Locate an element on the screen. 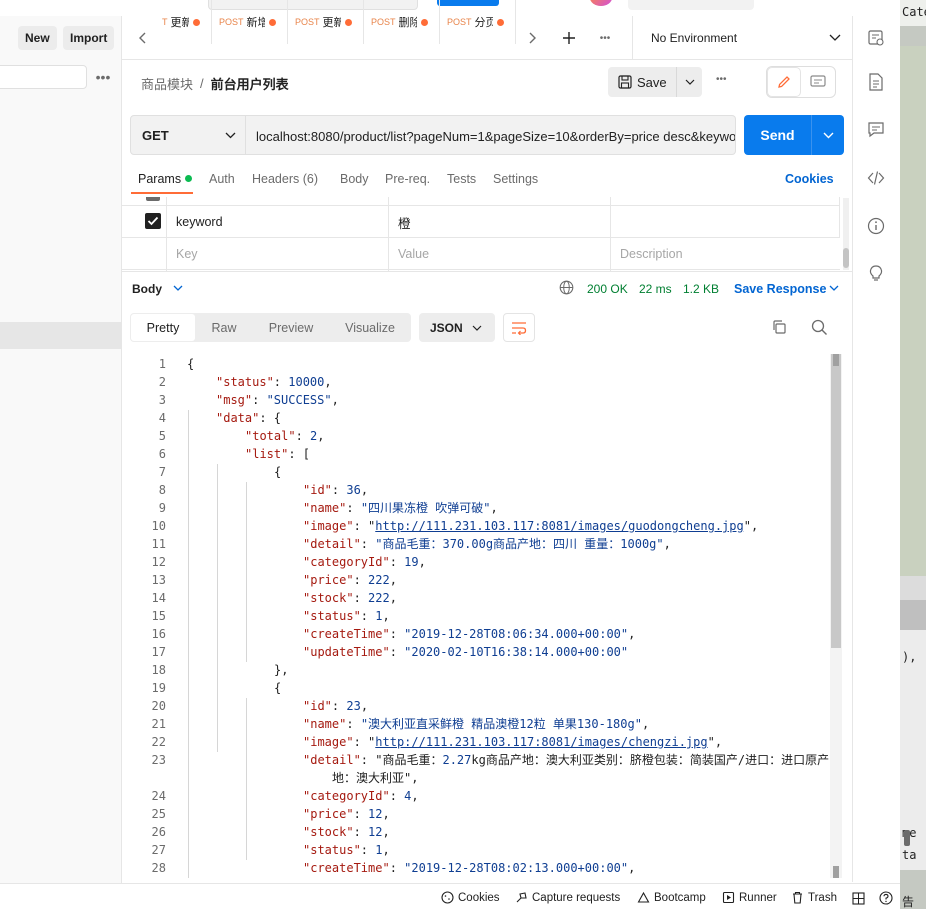 Image resolution: width=926 pixels, height=909 pixels. column-divider is located at coordinates (839, 217).